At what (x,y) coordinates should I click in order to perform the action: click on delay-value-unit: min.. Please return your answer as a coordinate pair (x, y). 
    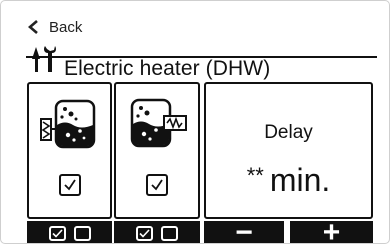
    Looking at the image, I should click on (300, 180).